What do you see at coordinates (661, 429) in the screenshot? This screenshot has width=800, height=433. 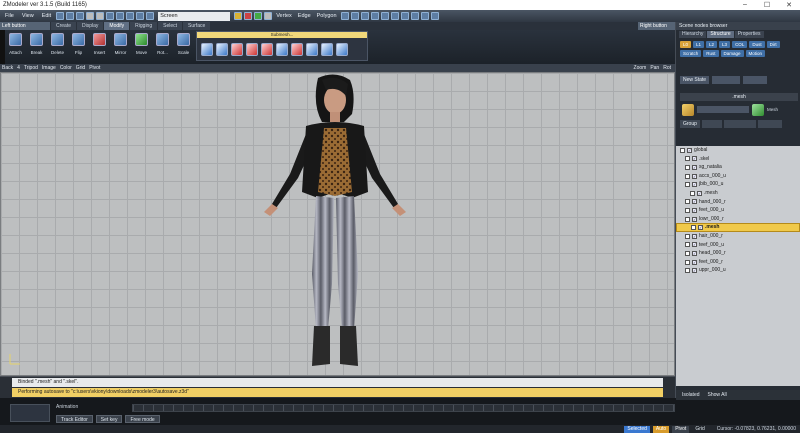 I see `status-auto: Auto` at bounding box center [661, 429].